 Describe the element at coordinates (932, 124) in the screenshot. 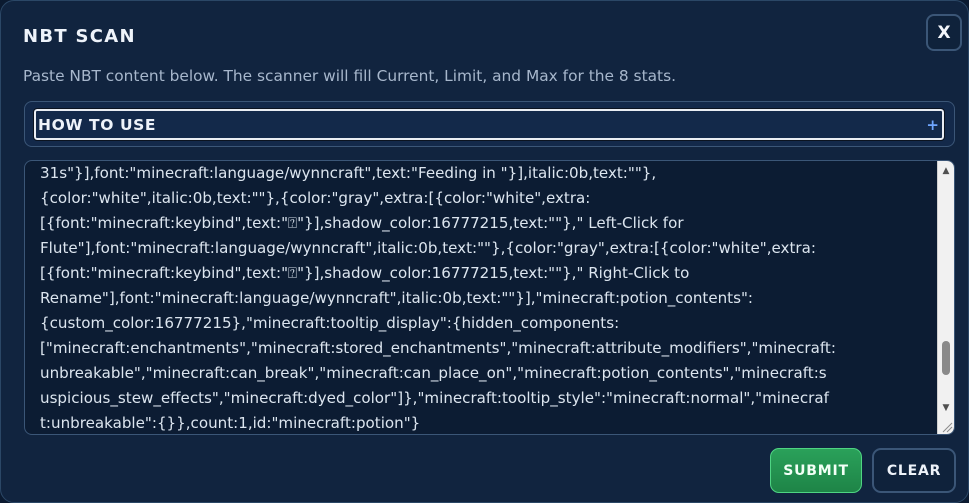

I see `plus-icon: +` at that location.